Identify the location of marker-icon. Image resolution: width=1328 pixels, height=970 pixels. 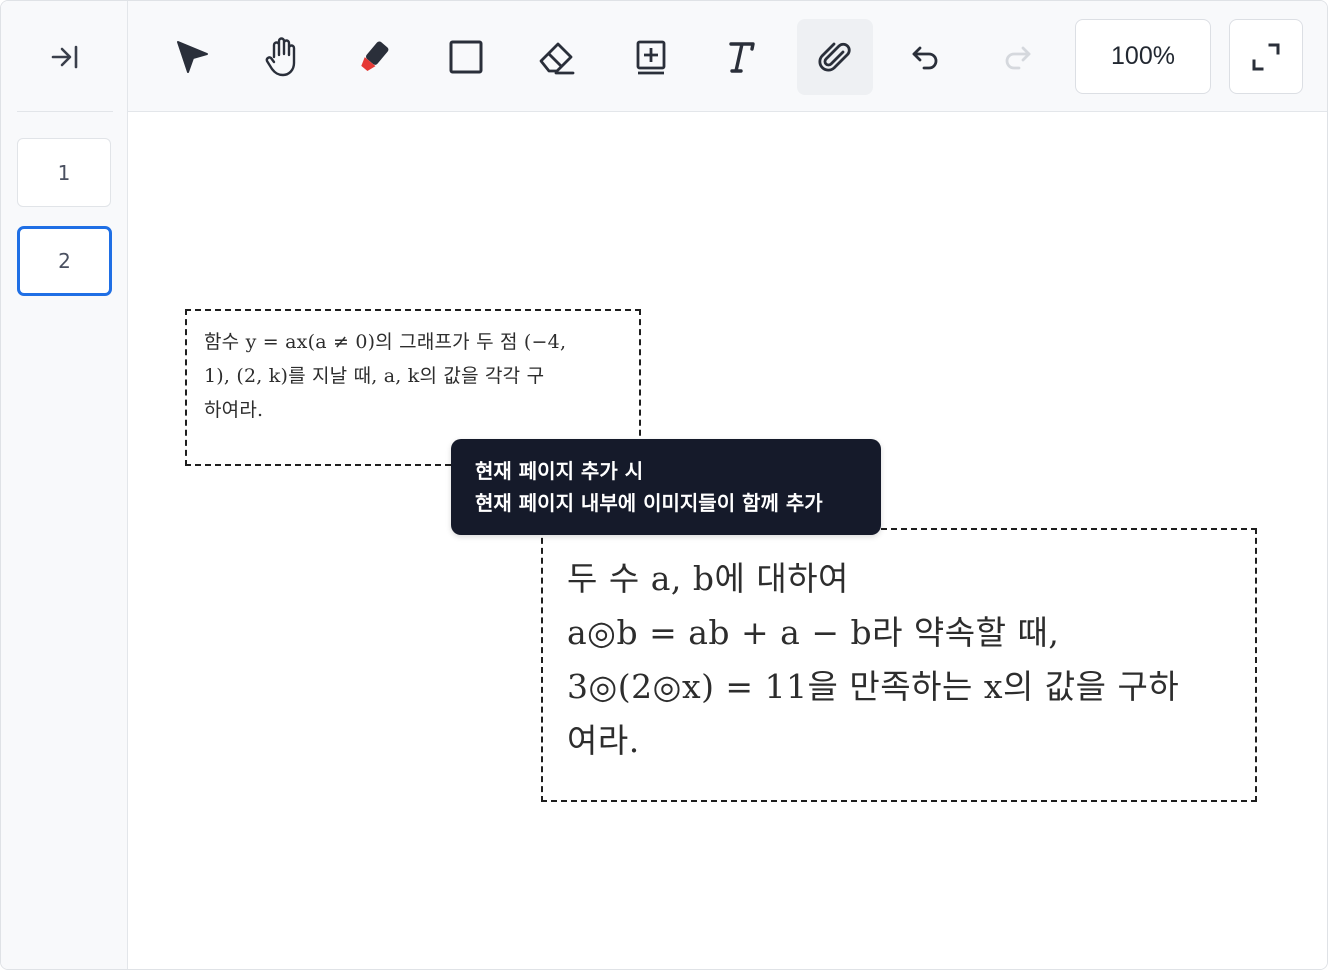
(375, 56).